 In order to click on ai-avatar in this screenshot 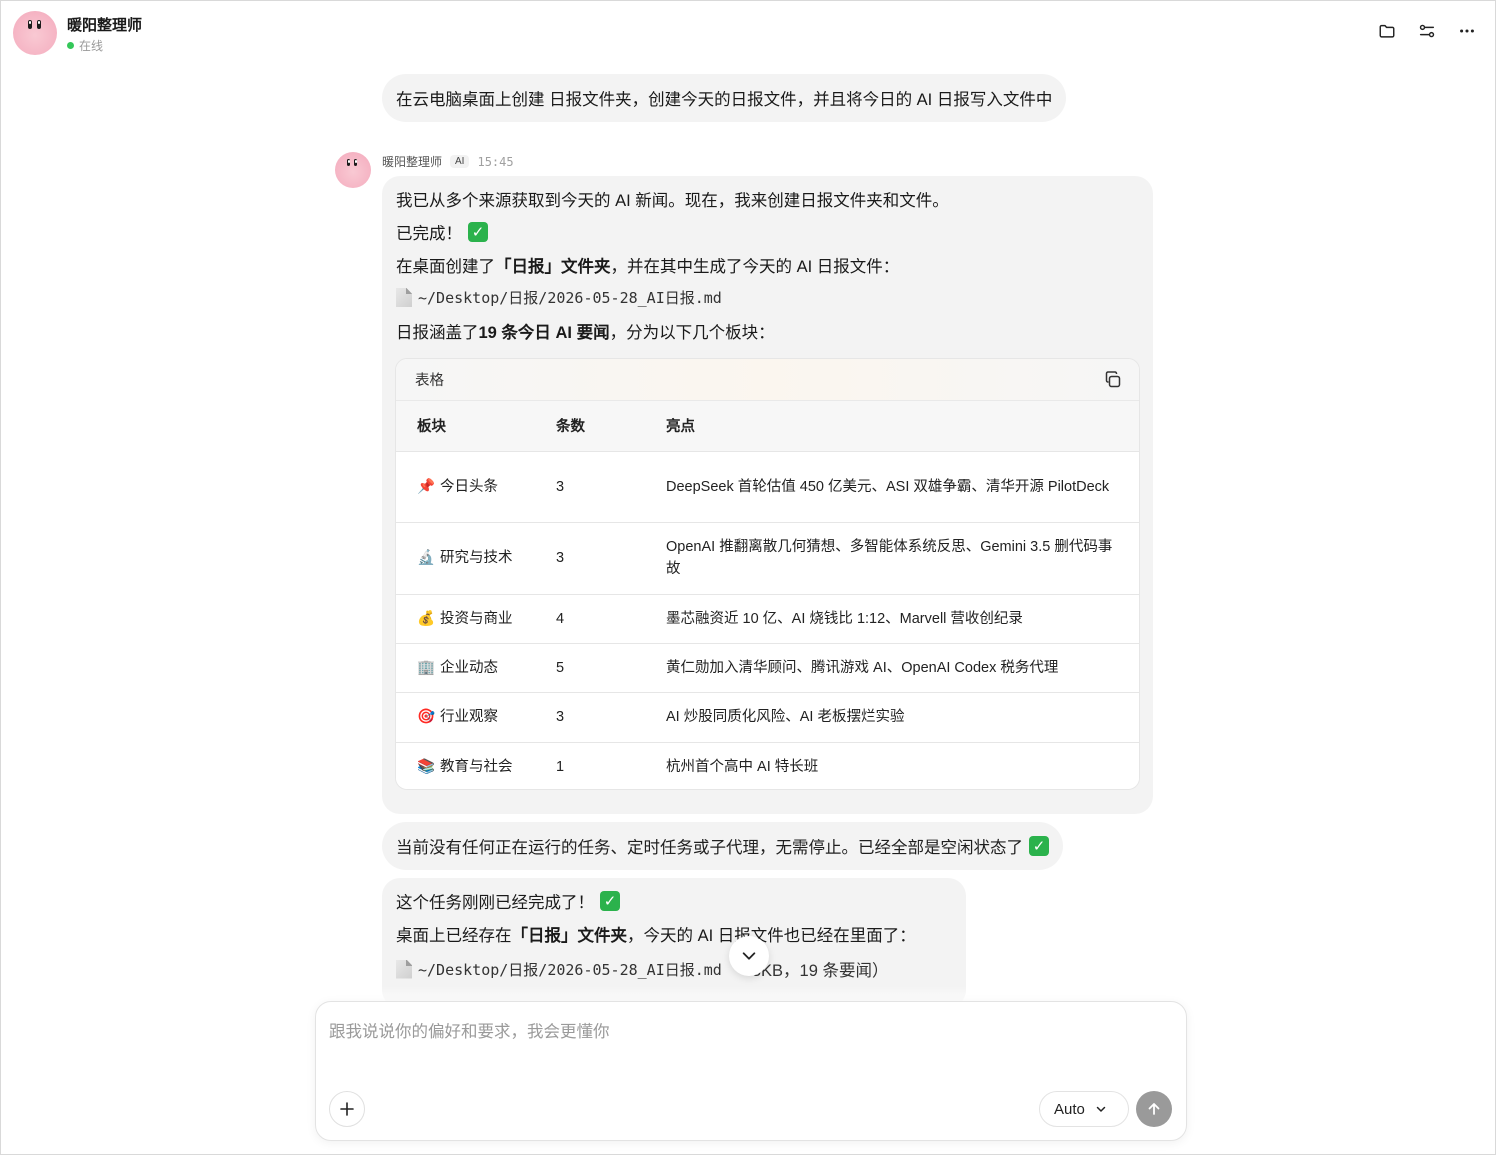, I will do `click(353, 170)`.